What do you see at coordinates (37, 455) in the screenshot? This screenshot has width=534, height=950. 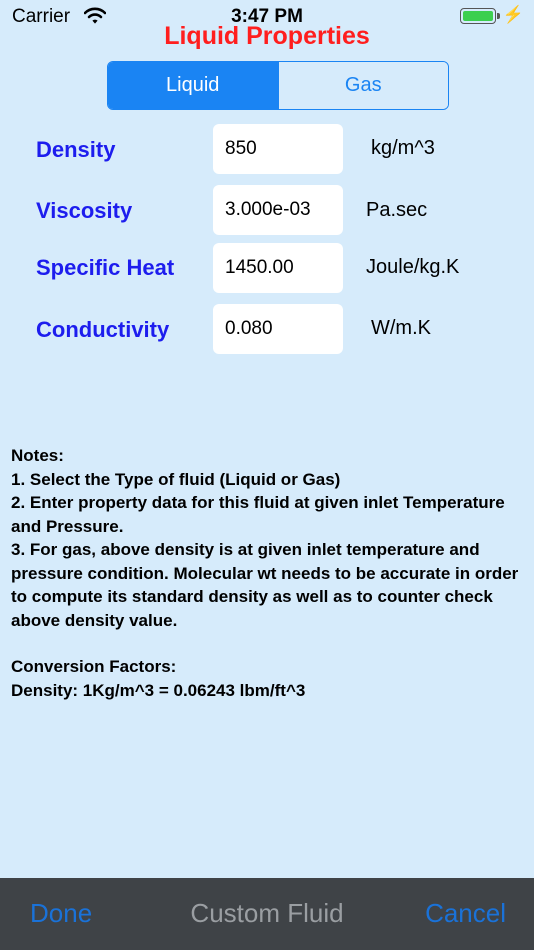 I see `notes-heading: Notes:` at bounding box center [37, 455].